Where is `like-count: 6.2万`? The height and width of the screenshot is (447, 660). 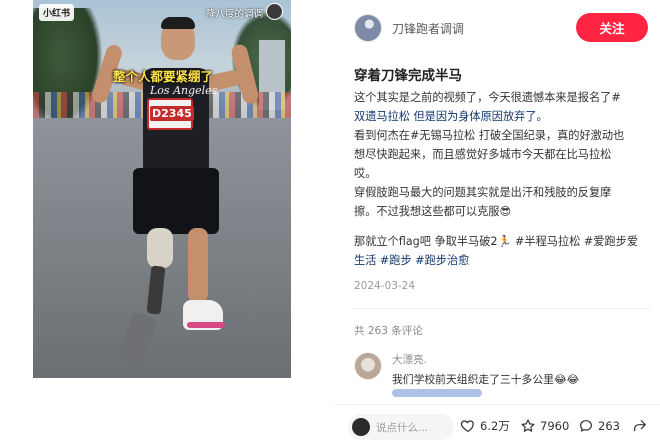 like-count: 6.2万 is located at coordinates (495, 426).